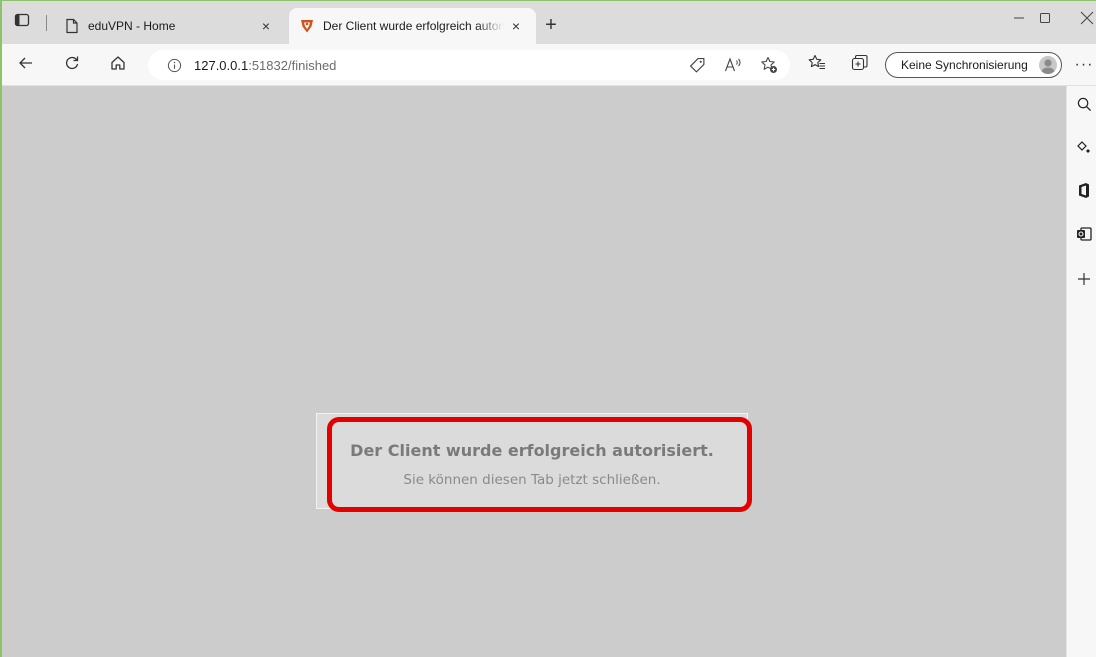 The image size is (1096, 657). I want to click on outlook-icon, so click(1084, 236).